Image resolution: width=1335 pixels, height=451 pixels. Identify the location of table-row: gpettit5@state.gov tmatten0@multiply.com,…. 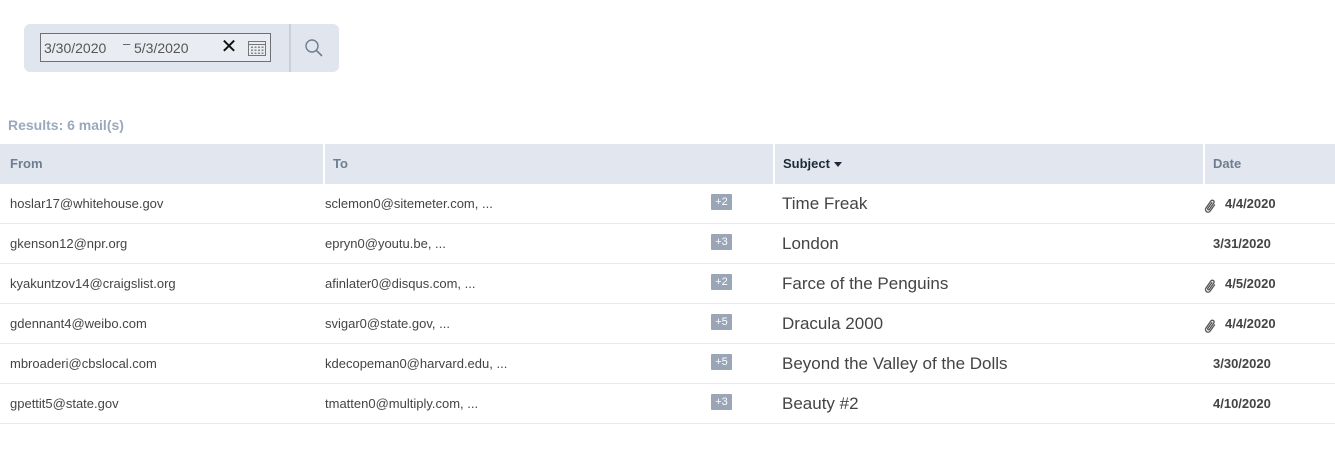
(667, 404).